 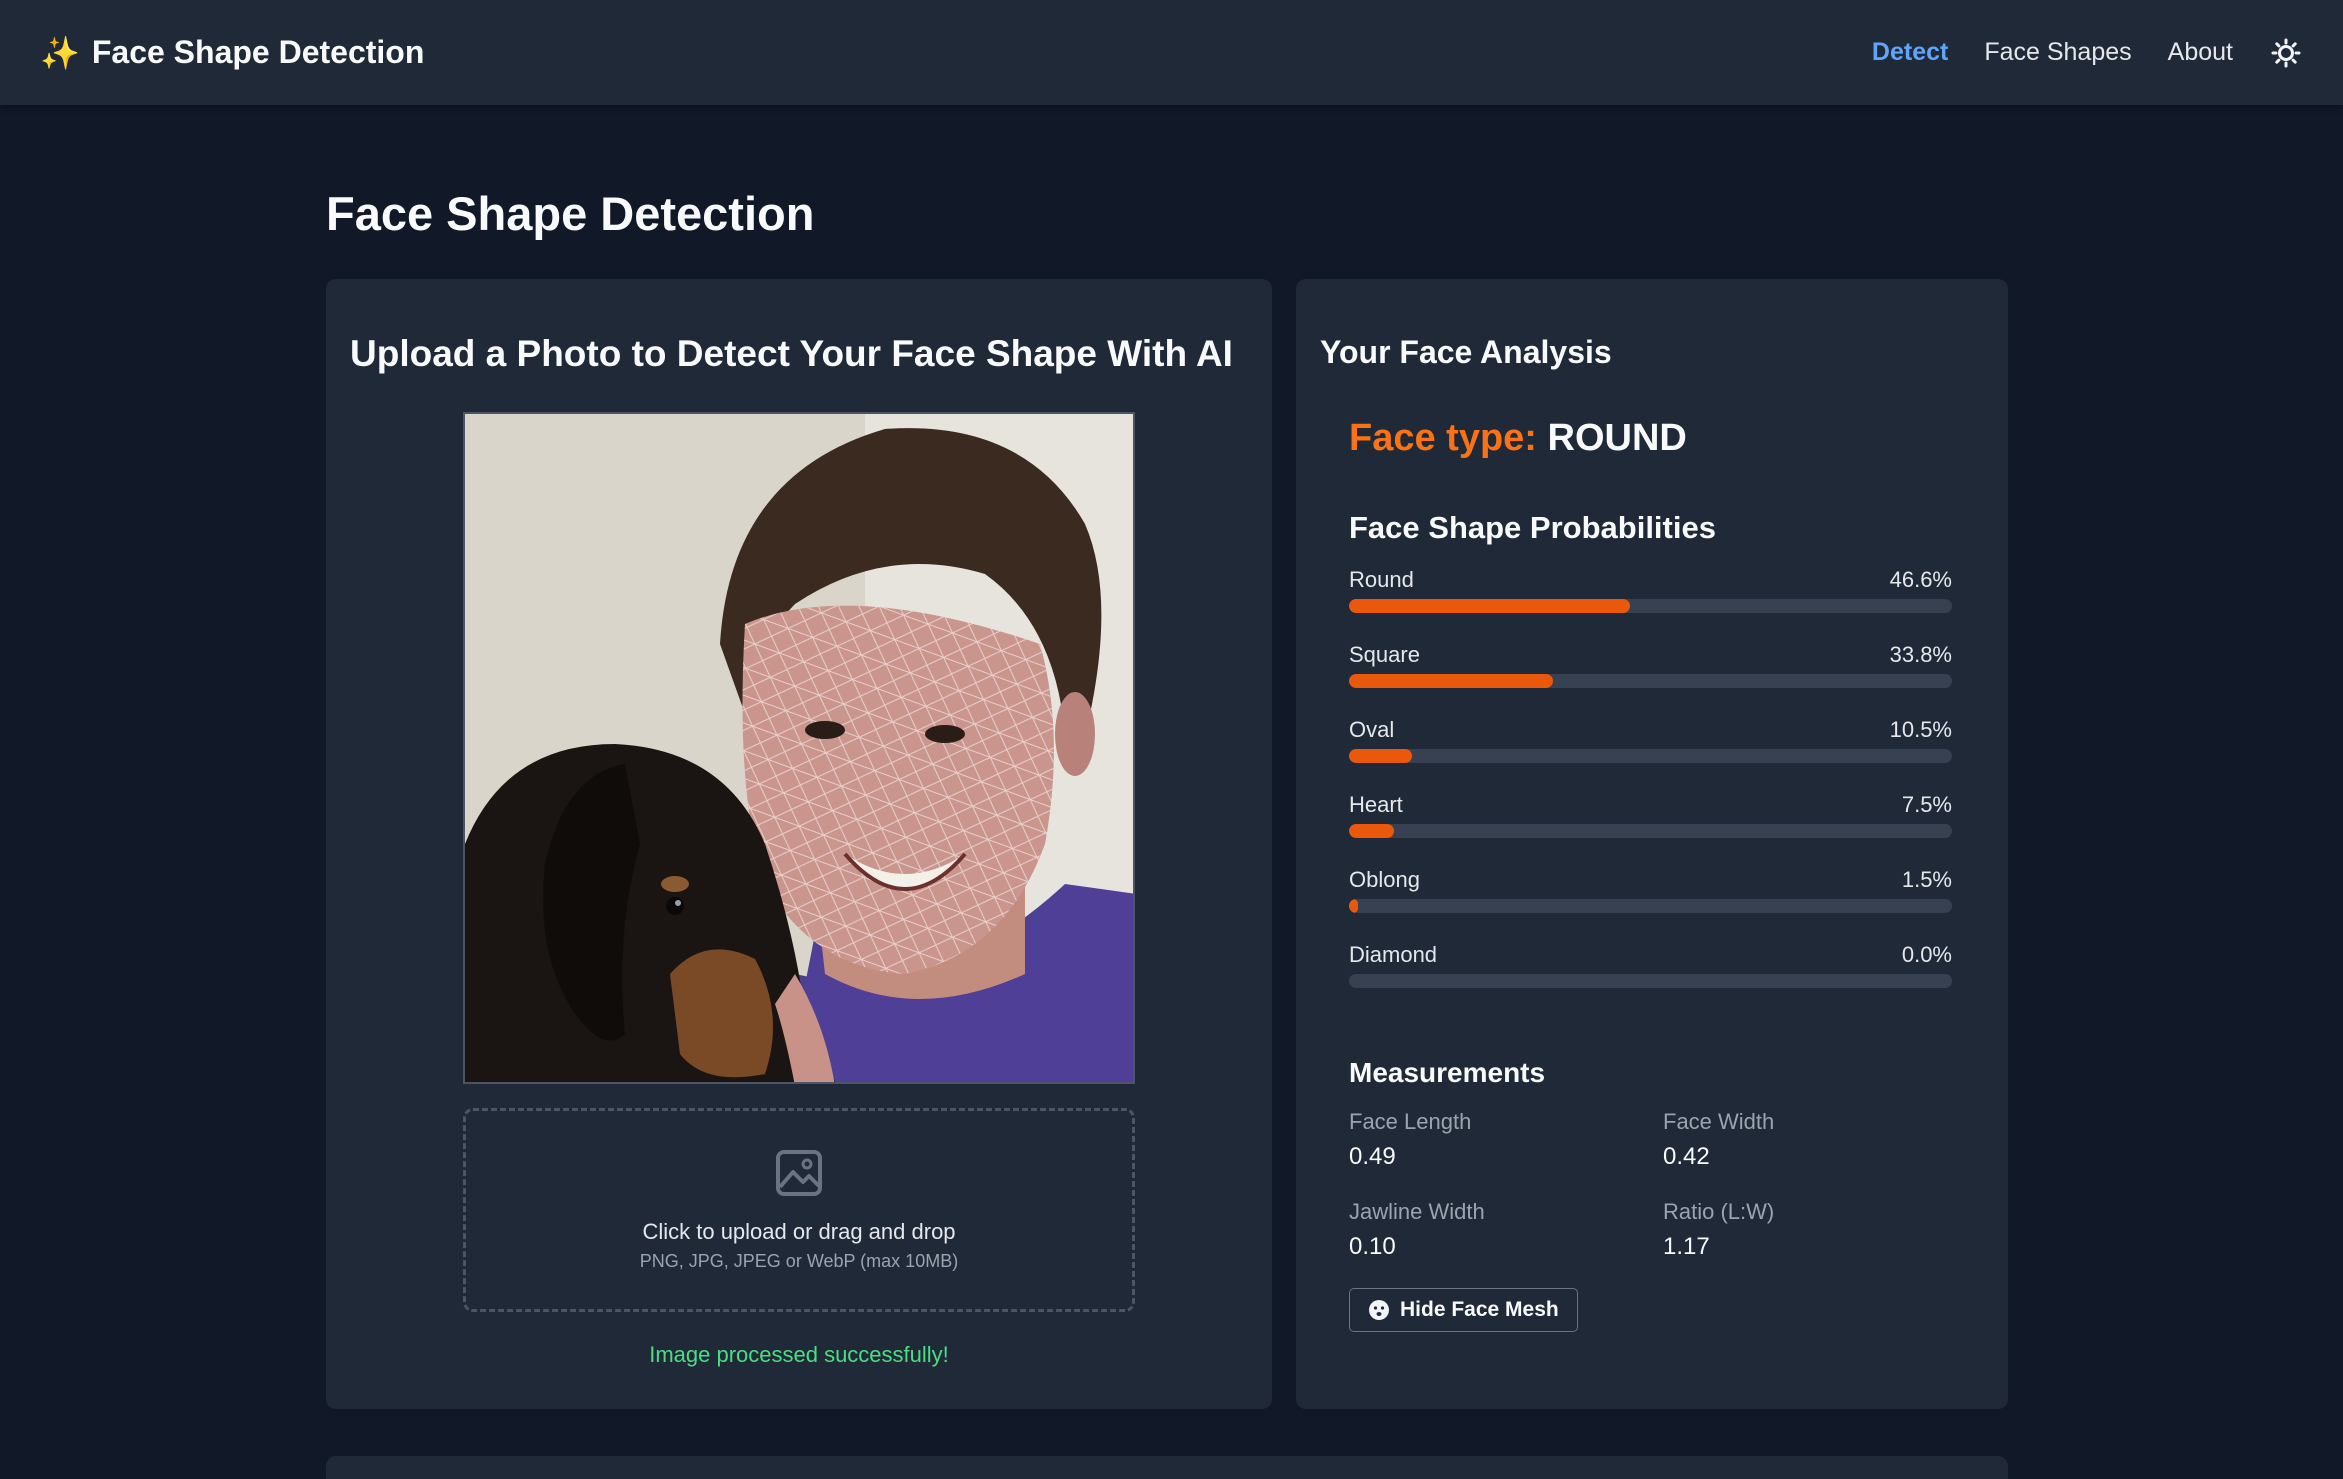 I want to click on nav-links: Detect Face Shapes About, so click(x=2087, y=53).